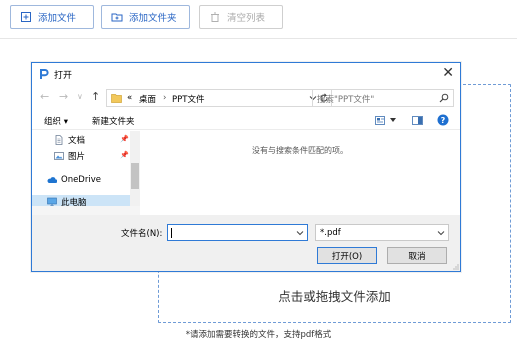  Describe the element at coordinates (444, 98) in the screenshot. I see `search-icon` at that location.